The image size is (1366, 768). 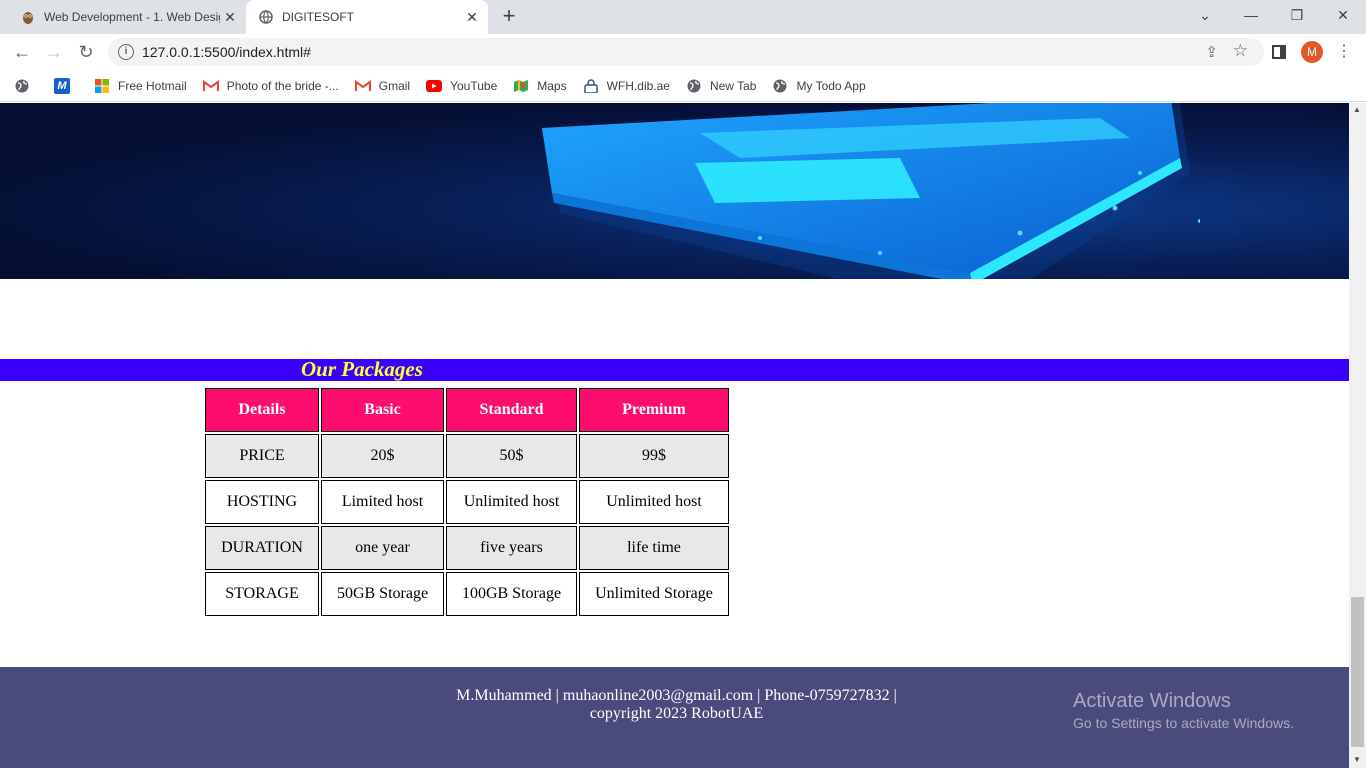 I want to click on watermark-title: Activate Windows, so click(x=1152, y=701).